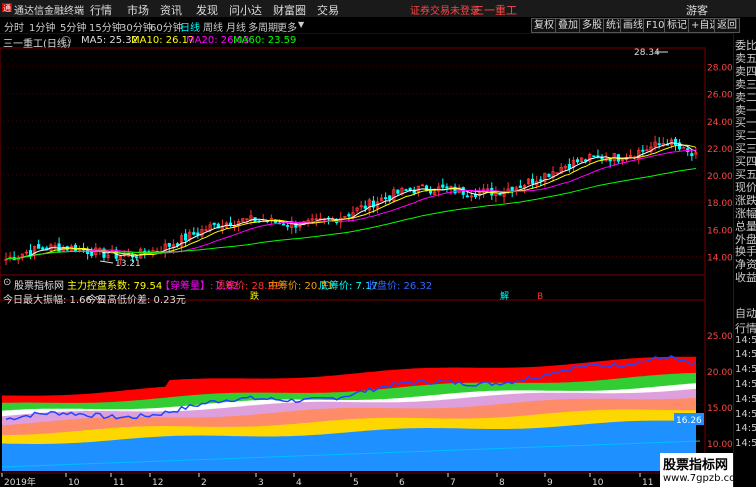 This screenshot has height=487, width=756. Describe the element at coordinates (74, 482) in the screenshot. I see `date-tick-label: 10` at that location.